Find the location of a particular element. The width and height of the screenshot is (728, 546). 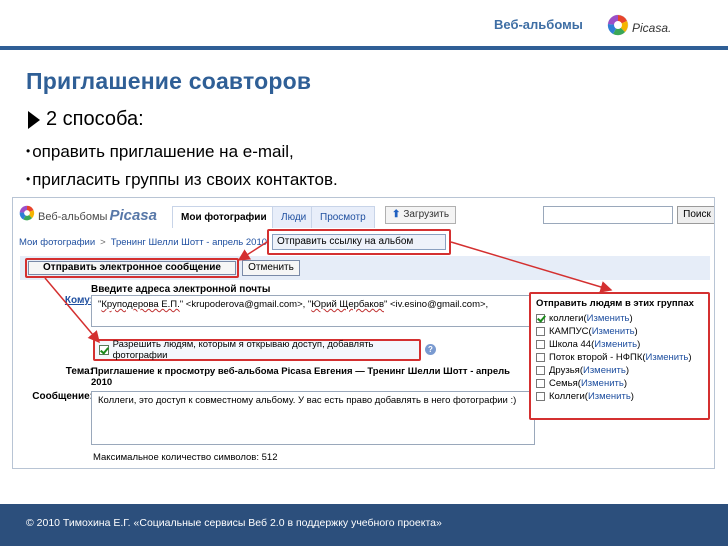

share-link-button: Отправить ссылку на альбом is located at coordinates (359, 242).